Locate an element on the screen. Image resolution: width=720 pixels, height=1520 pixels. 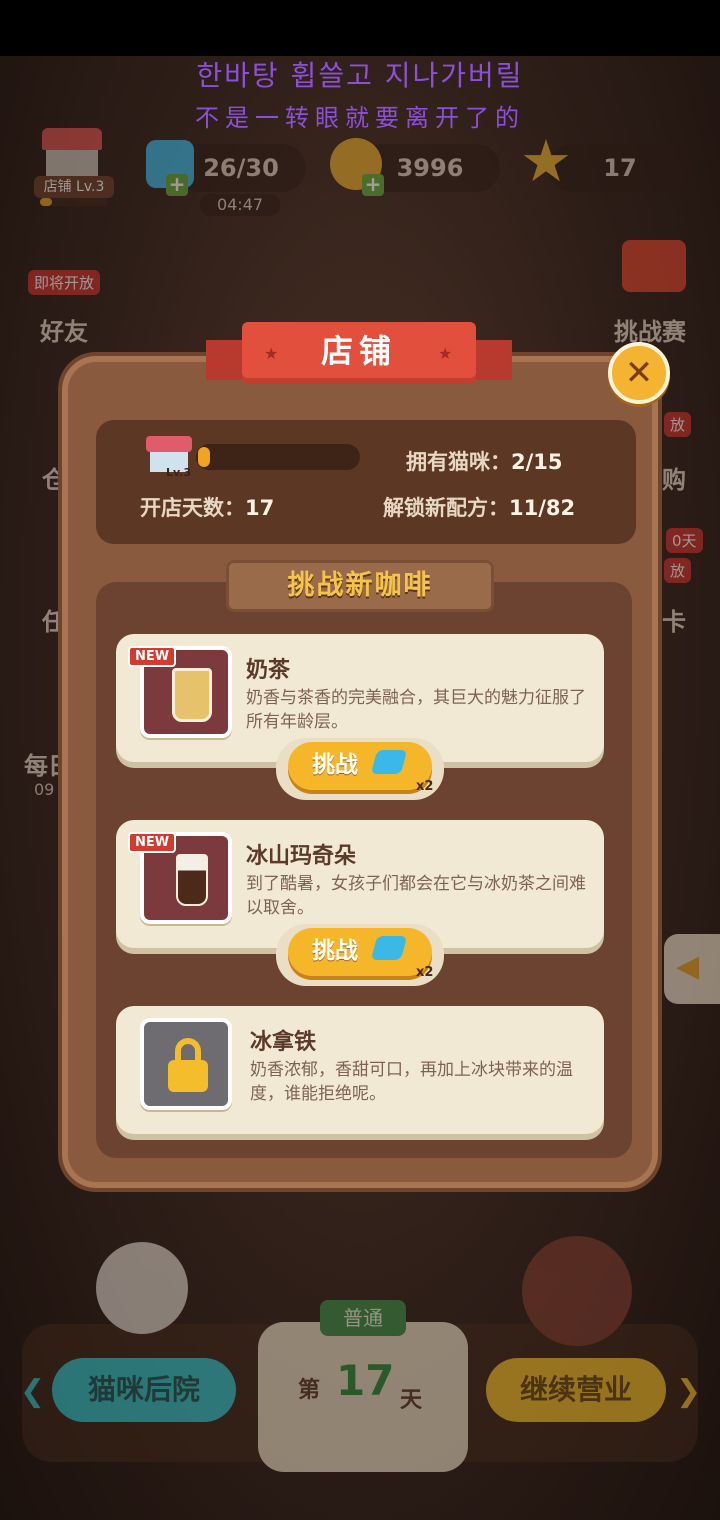
recipe-name: 奶茶 is located at coordinates (268, 670).